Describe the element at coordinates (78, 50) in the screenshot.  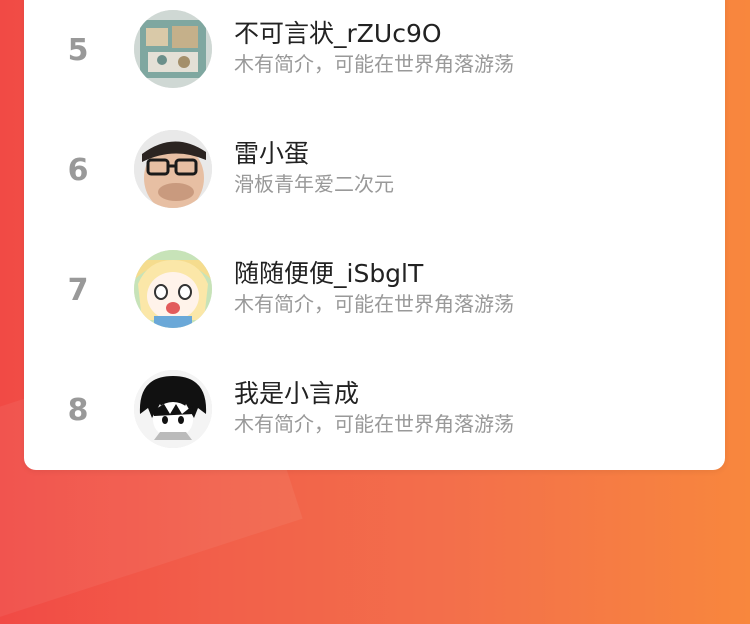
I see `rank-number: 5` at that location.